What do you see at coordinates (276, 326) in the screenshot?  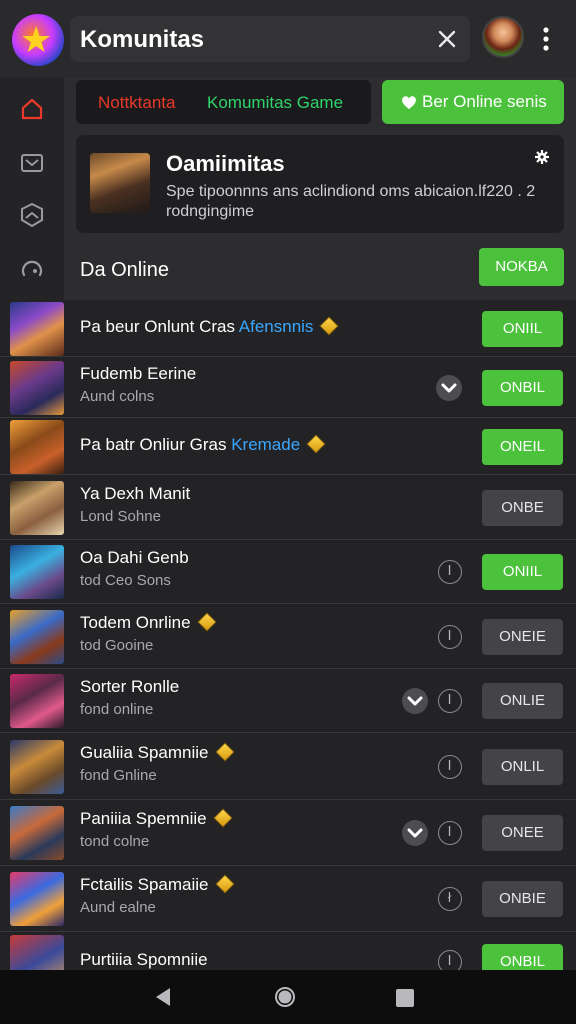 I see `list-item-accent: Afensnnis` at bounding box center [276, 326].